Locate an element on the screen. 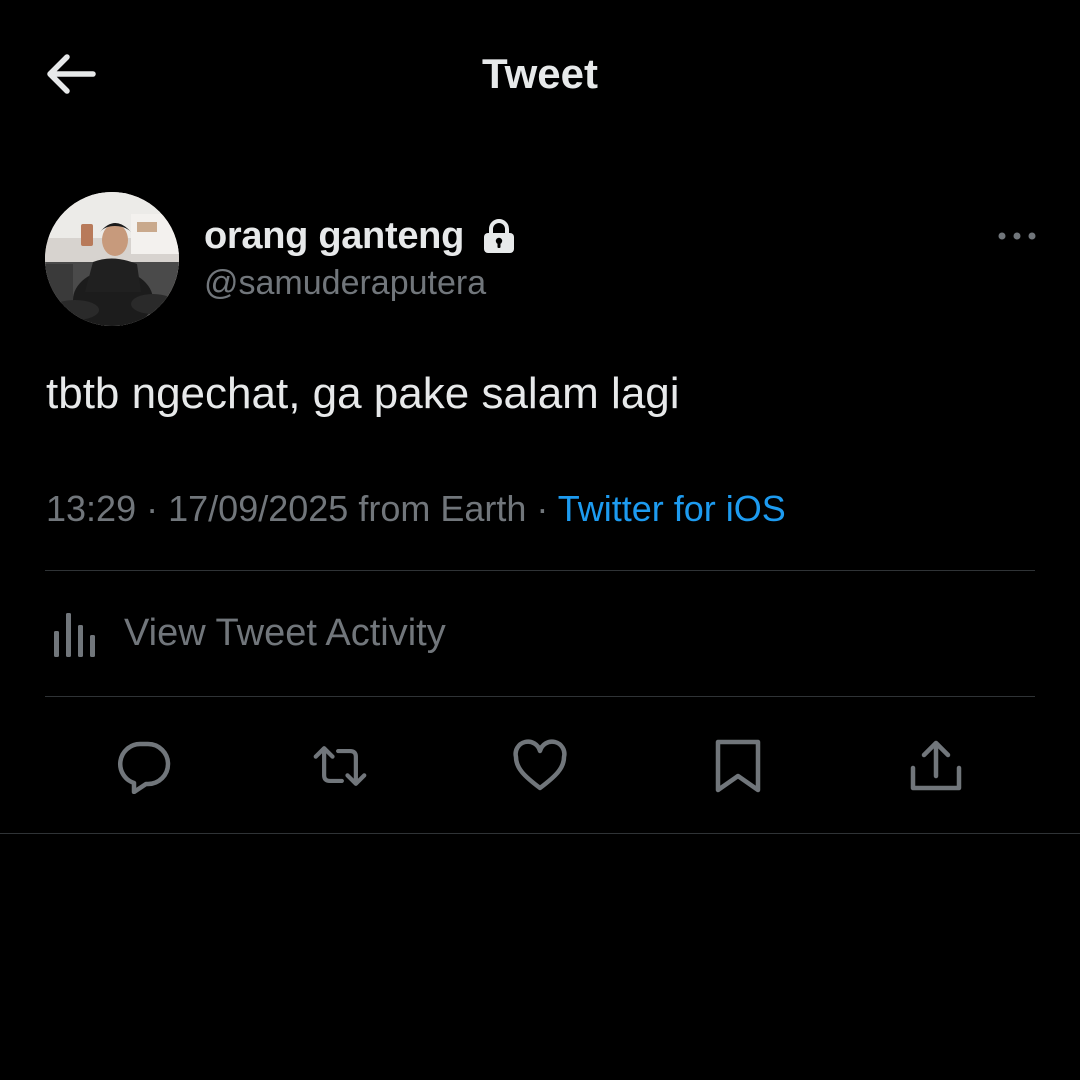  reply-button is located at coordinates (144, 766).